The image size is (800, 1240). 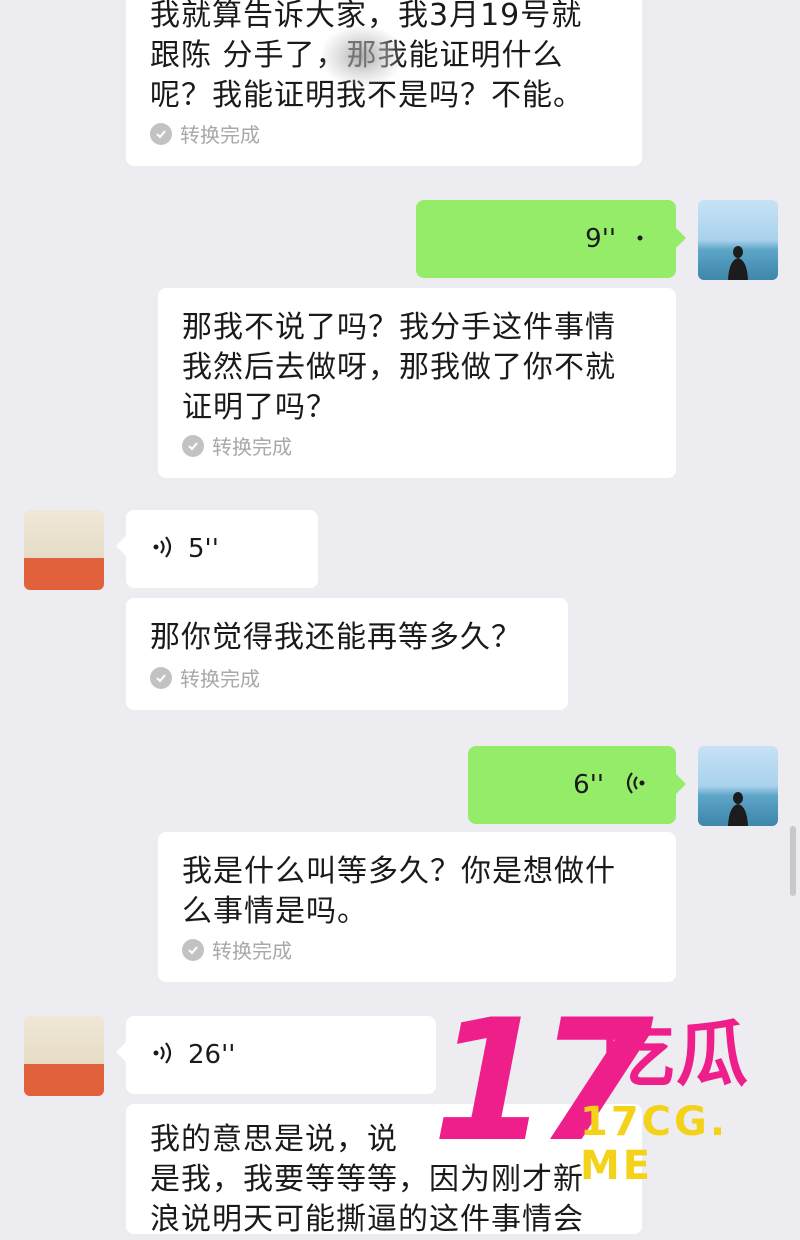 I want to click on message-line: 我是什么叫等多久？你是想做什, so click(x=399, y=871).